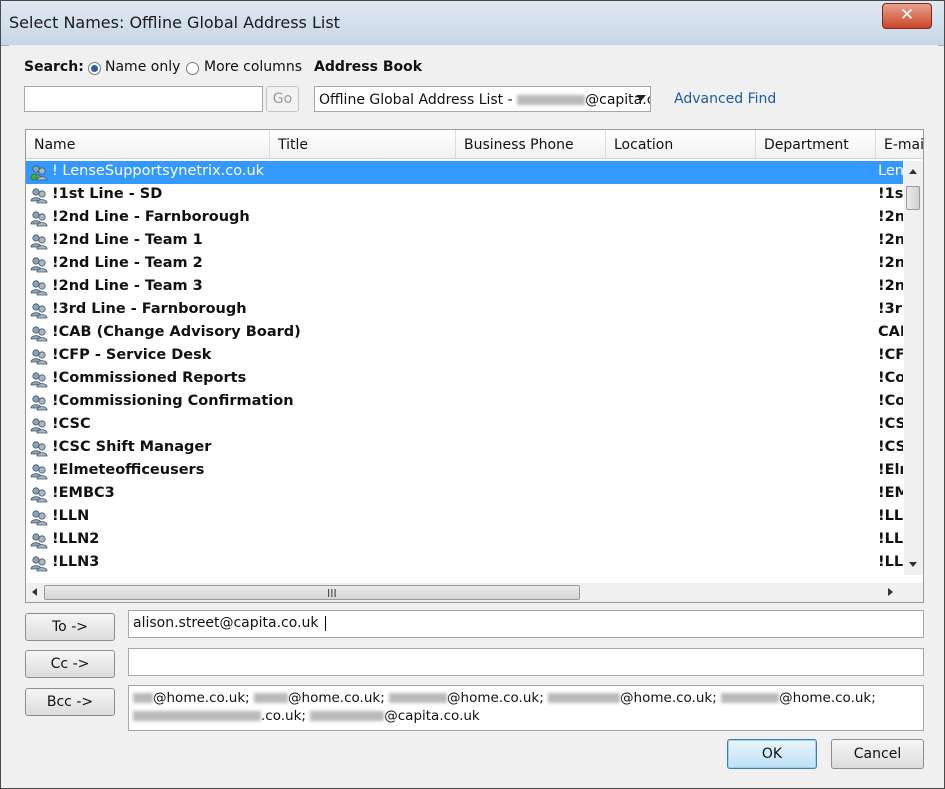  I want to click on list-item: !2nd Line - Team 1 !2n, so click(464, 241).